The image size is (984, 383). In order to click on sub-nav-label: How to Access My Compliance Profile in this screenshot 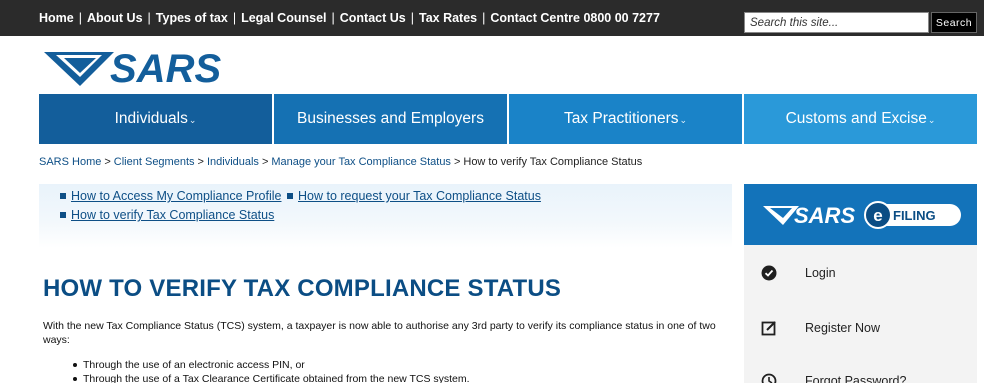, I will do `click(176, 196)`.